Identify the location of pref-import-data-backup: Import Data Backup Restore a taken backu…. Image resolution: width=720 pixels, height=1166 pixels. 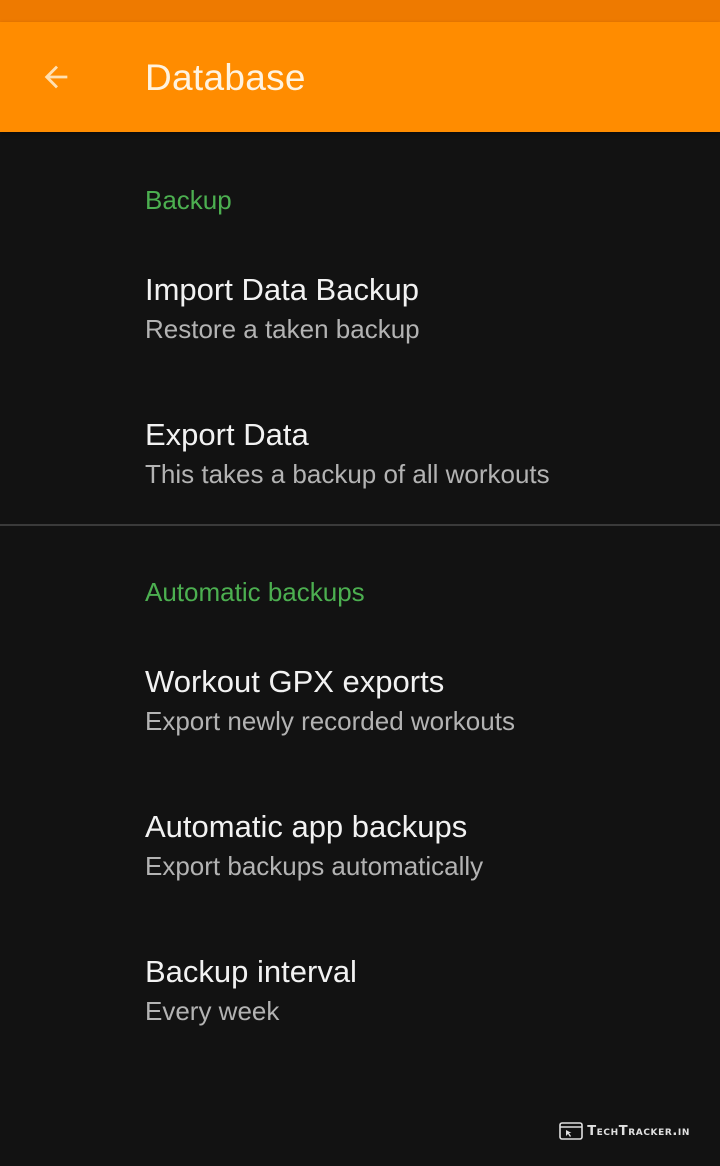
(360, 337).